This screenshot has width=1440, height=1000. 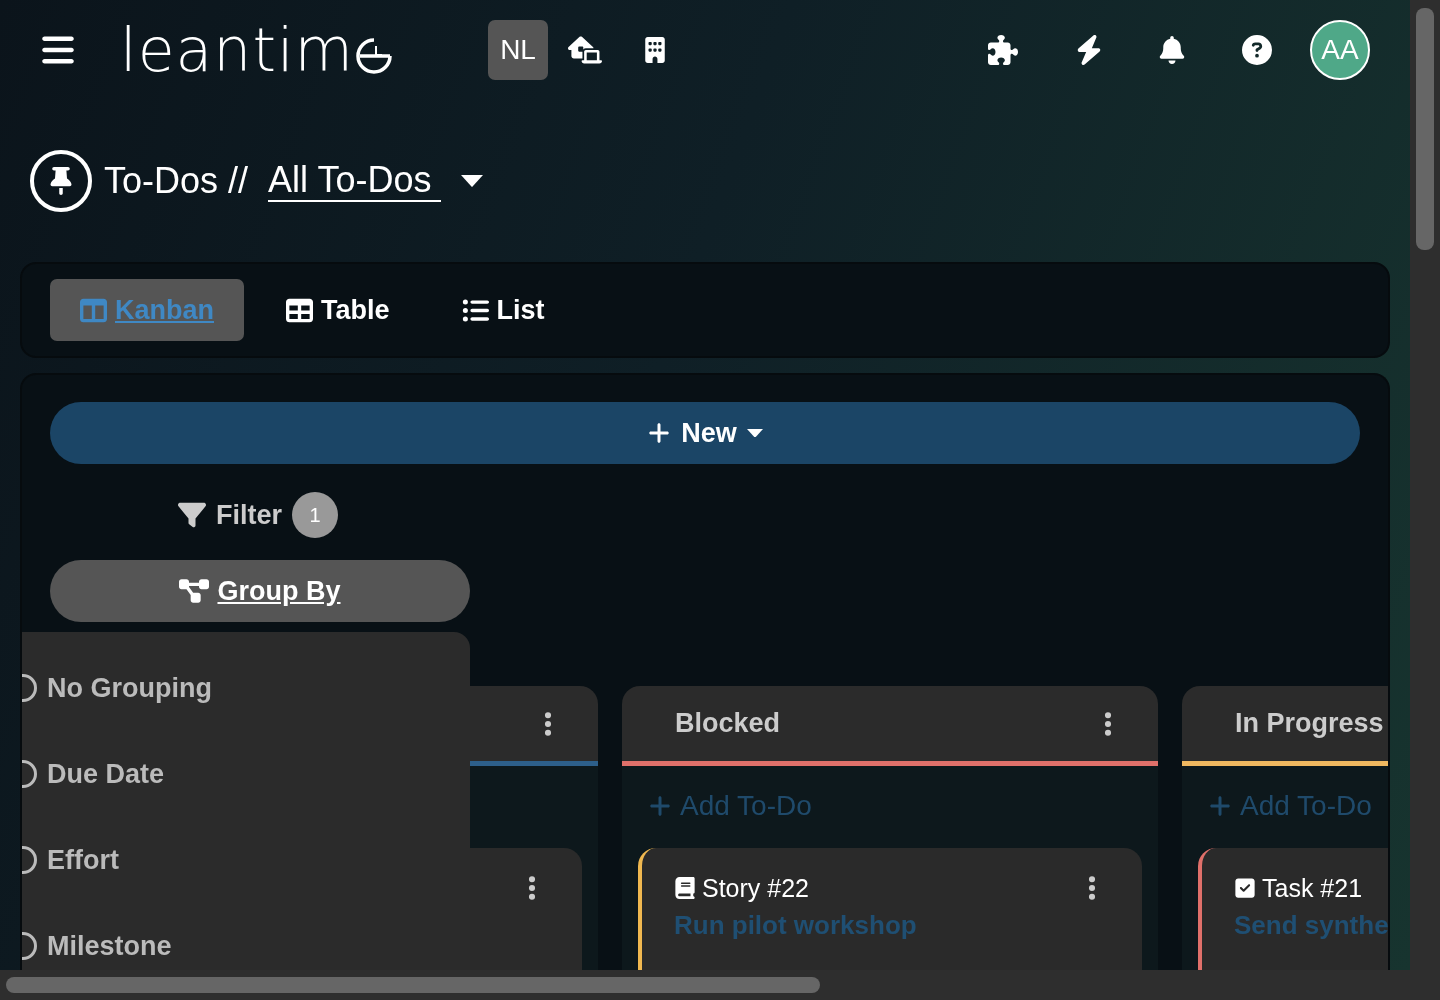 What do you see at coordinates (1003, 50) in the screenshot?
I see `puzzle-icon` at bounding box center [1003, 50].